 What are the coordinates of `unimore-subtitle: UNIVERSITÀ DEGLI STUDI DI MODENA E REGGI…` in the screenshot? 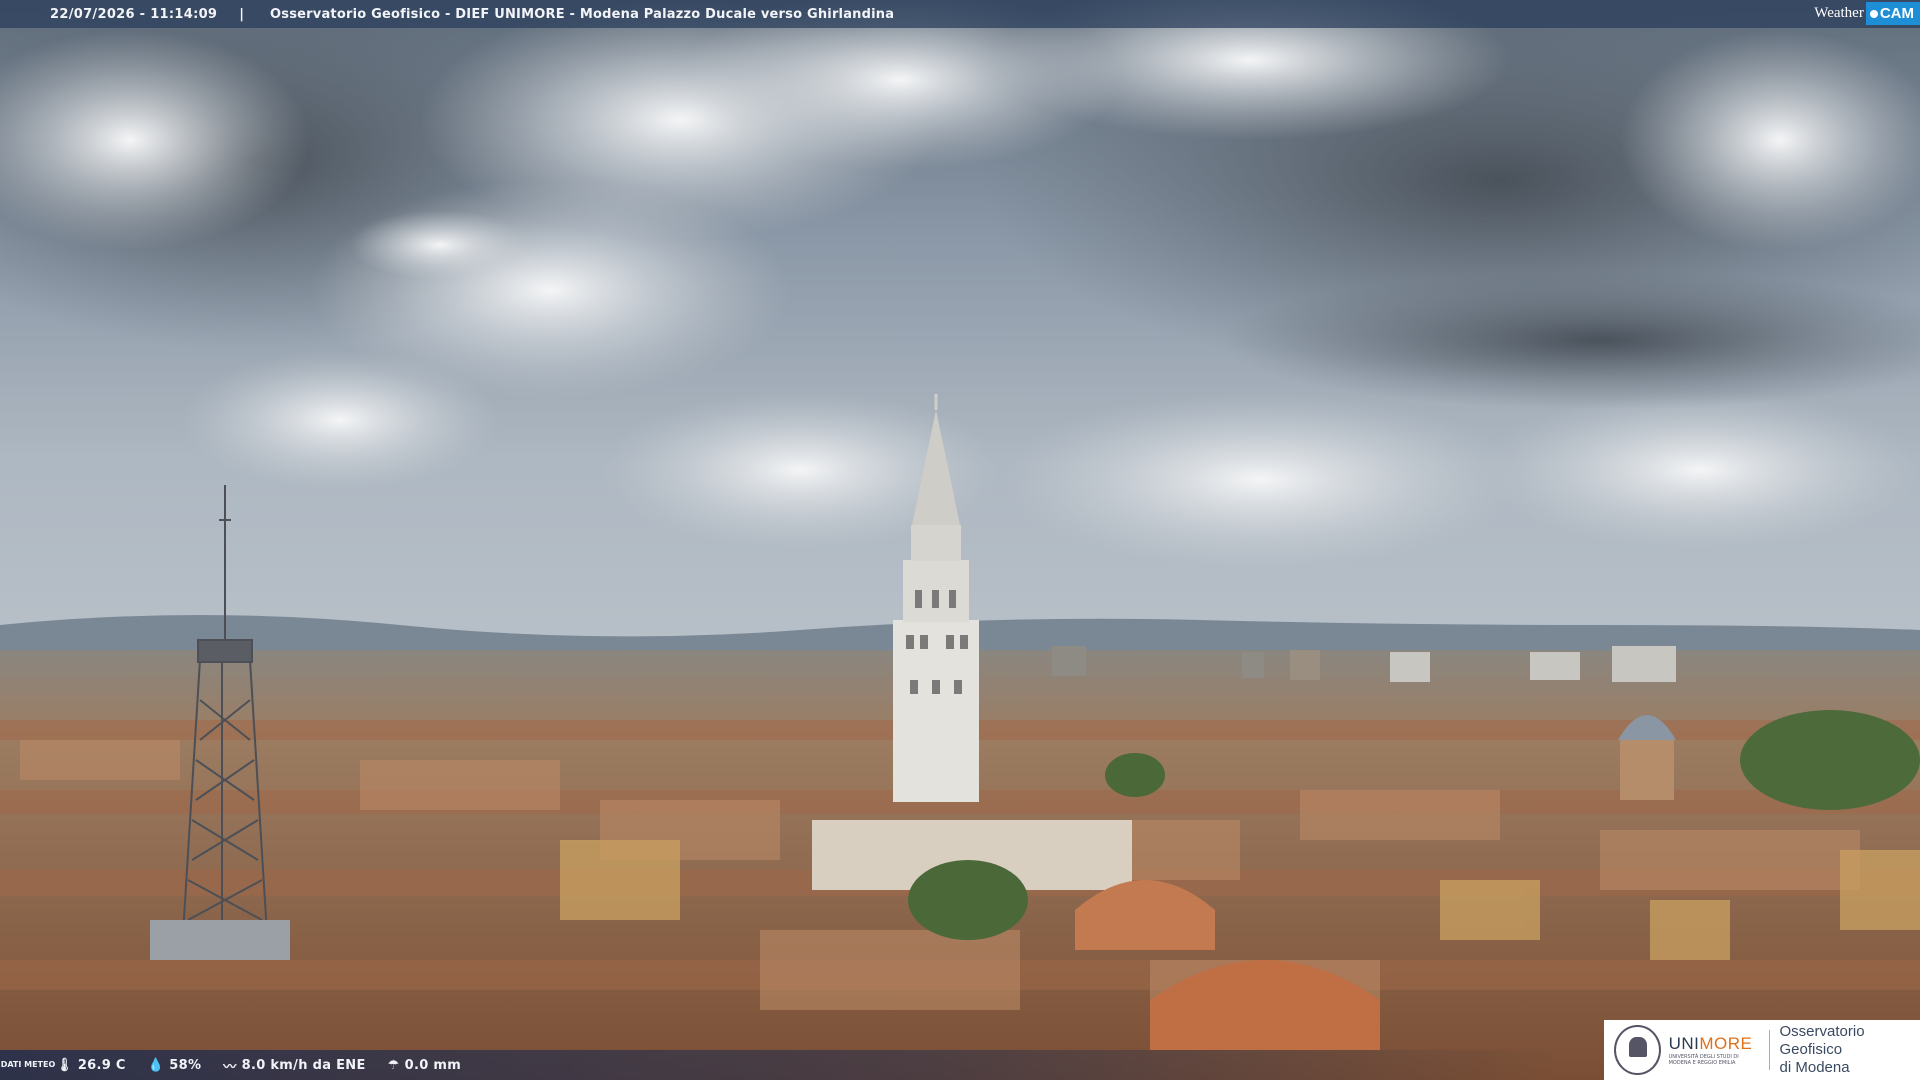 It's located at (1703, 1060).